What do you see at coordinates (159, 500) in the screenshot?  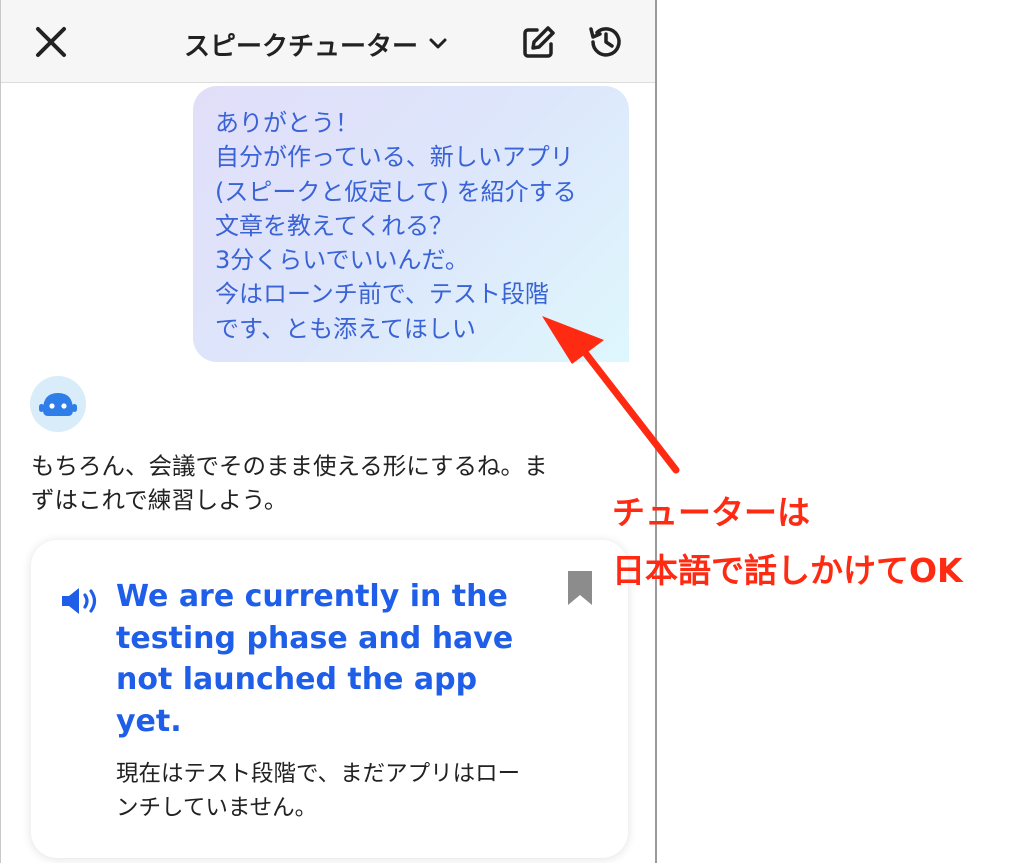 I see `tutor-message-line: ずはこれで練習しよう。` at bounding box center [159, 500].